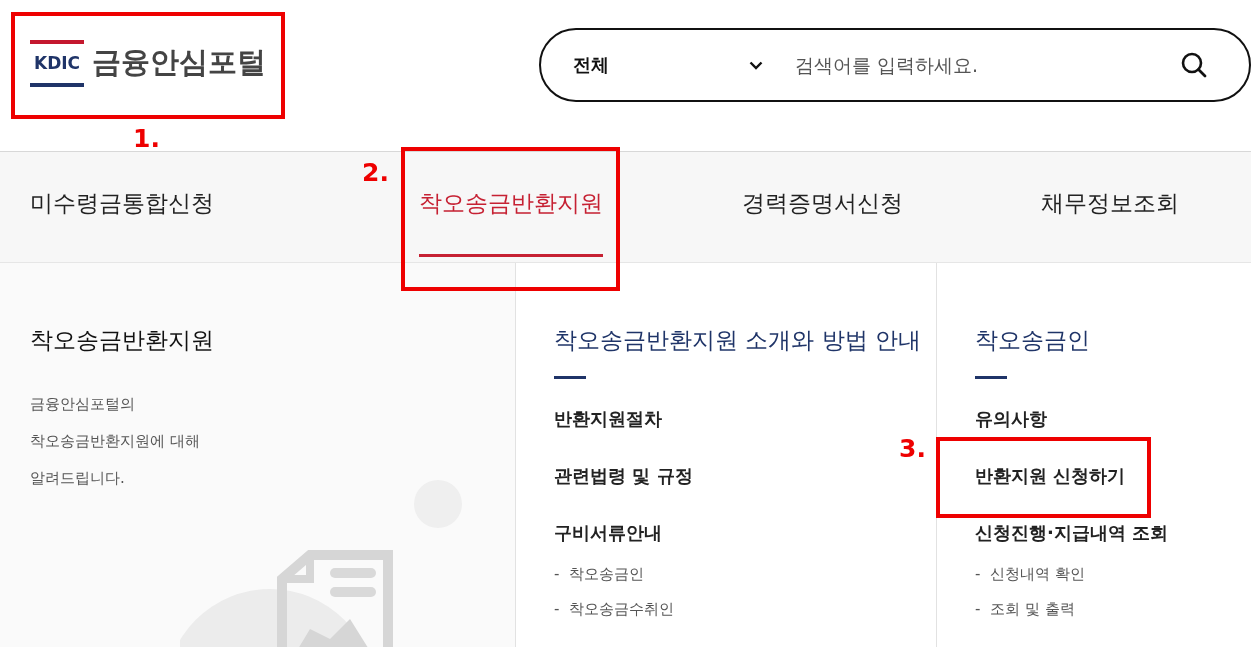  What do you see at coordinates (511, 204) in the screenshot?
I see `nav-tab: 착오송금반환지원` at bounding box center [511, 204].